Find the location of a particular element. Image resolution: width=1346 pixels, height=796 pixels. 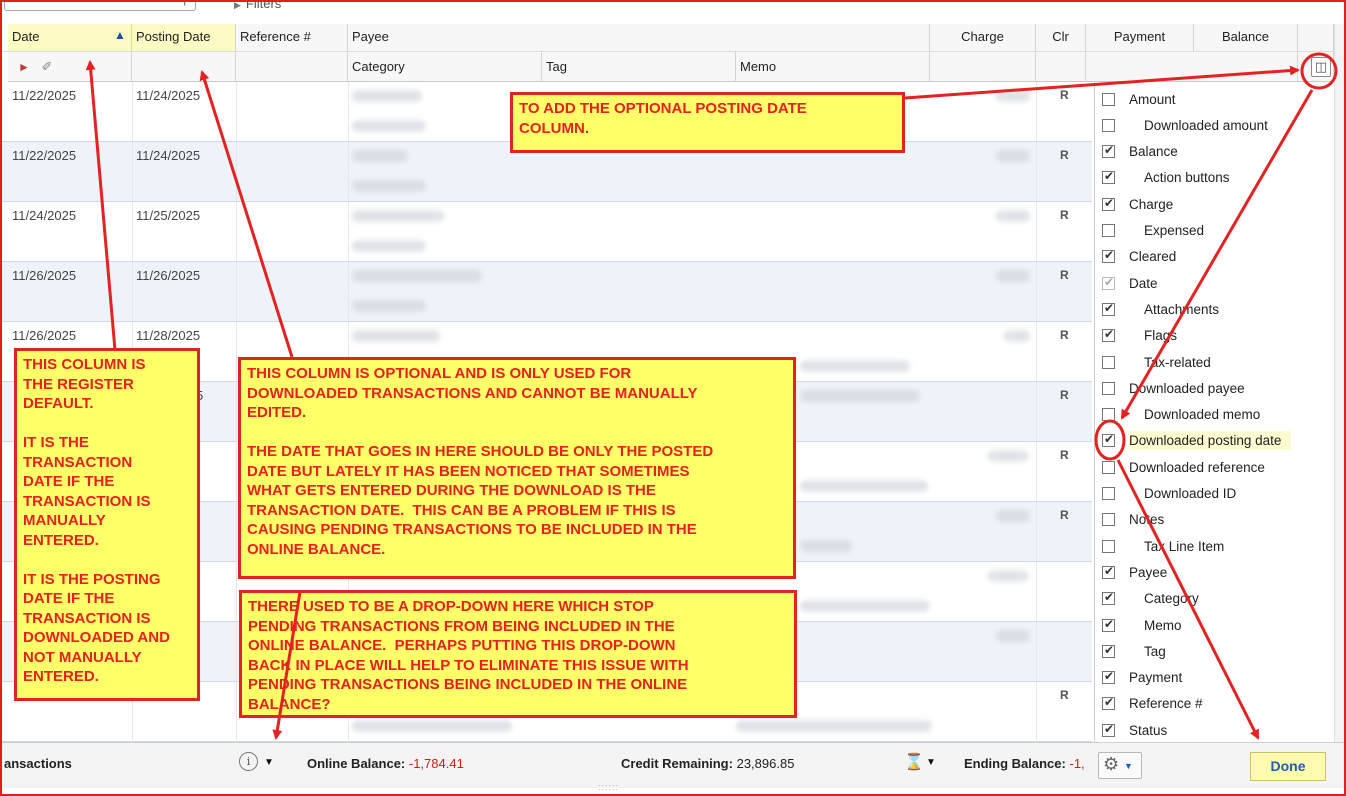

info-icon: i is located at coordinates (248, 761).